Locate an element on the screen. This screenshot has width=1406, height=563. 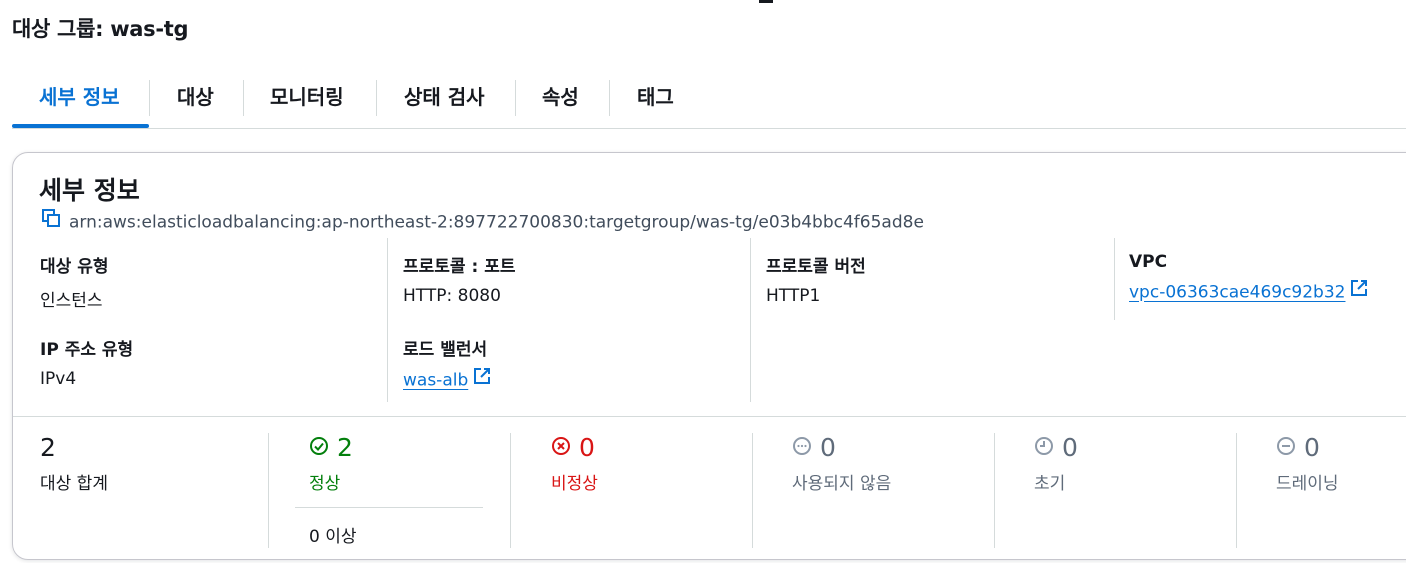
stat-healthy: 2 정상 is located at coordinates (331, 463).